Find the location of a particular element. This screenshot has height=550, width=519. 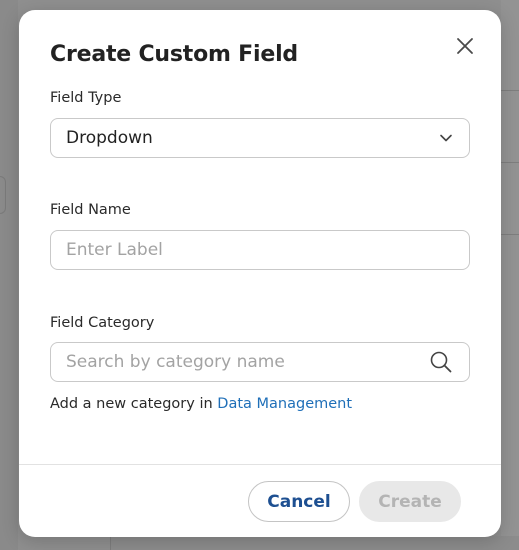

field-name-input is located at coordinates (260, 250).